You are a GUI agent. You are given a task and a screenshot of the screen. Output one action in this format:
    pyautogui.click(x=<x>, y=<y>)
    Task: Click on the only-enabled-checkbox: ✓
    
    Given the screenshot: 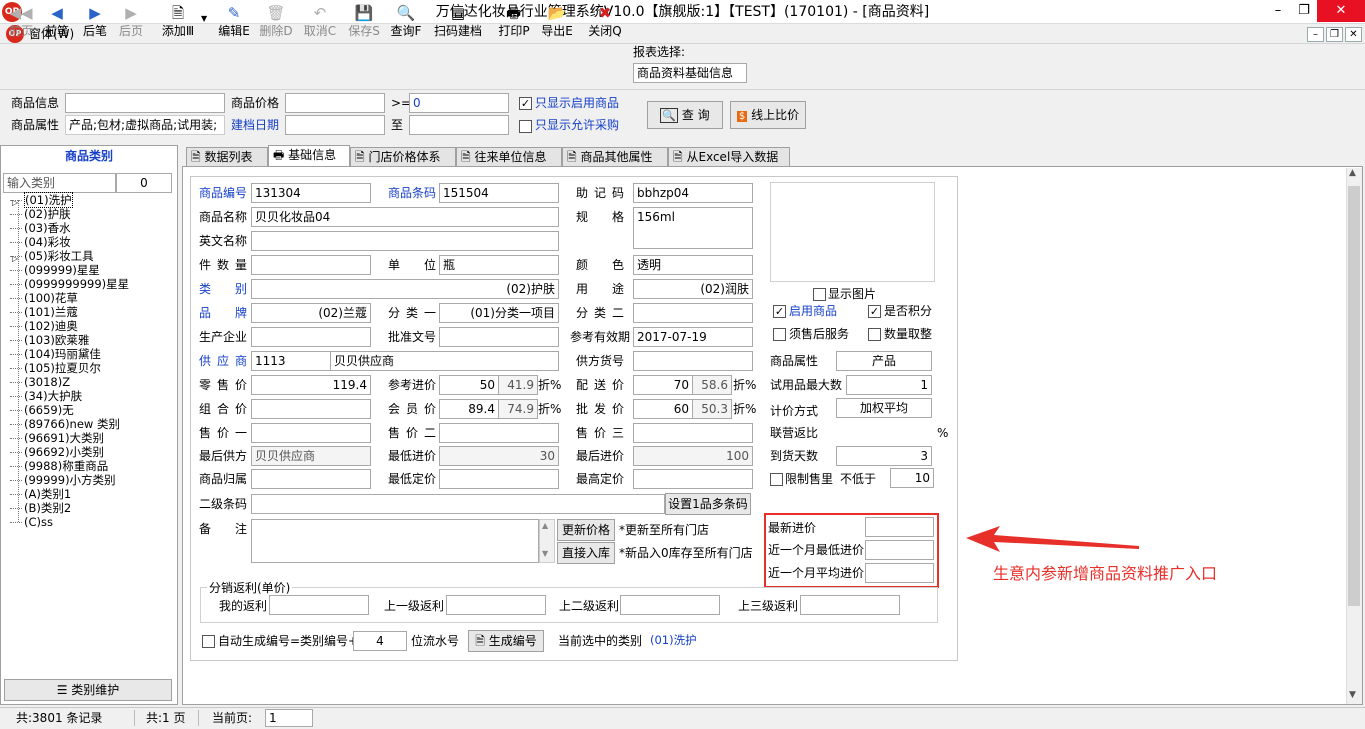 What is the action you would take?
    pyautogui.click(x=525, y=103)
    